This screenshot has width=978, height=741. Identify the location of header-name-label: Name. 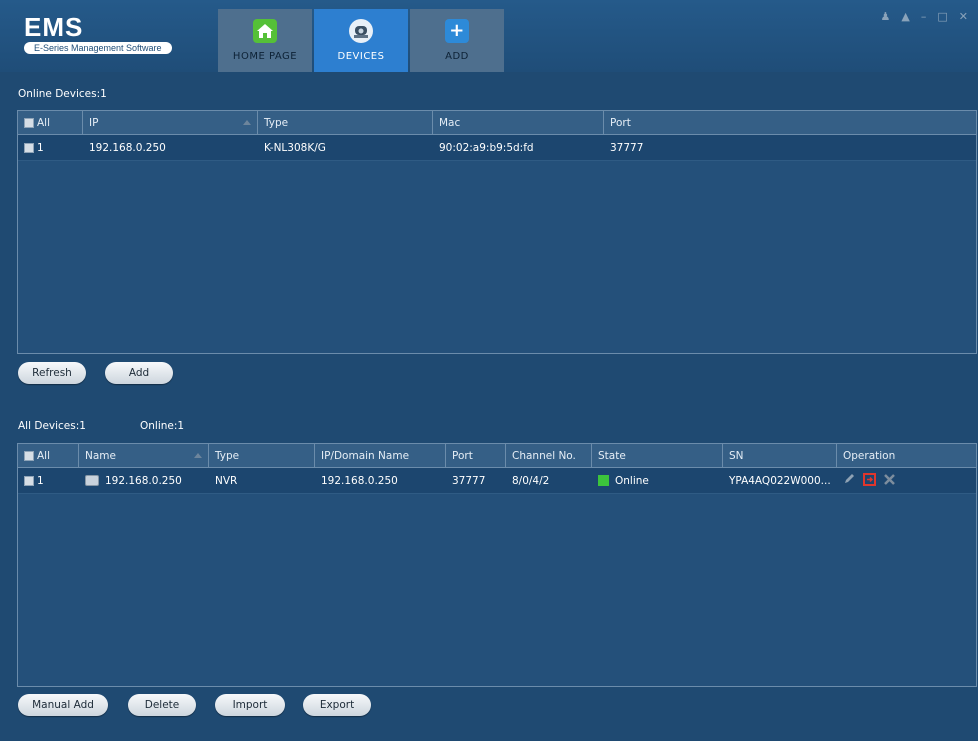
(100, 455).